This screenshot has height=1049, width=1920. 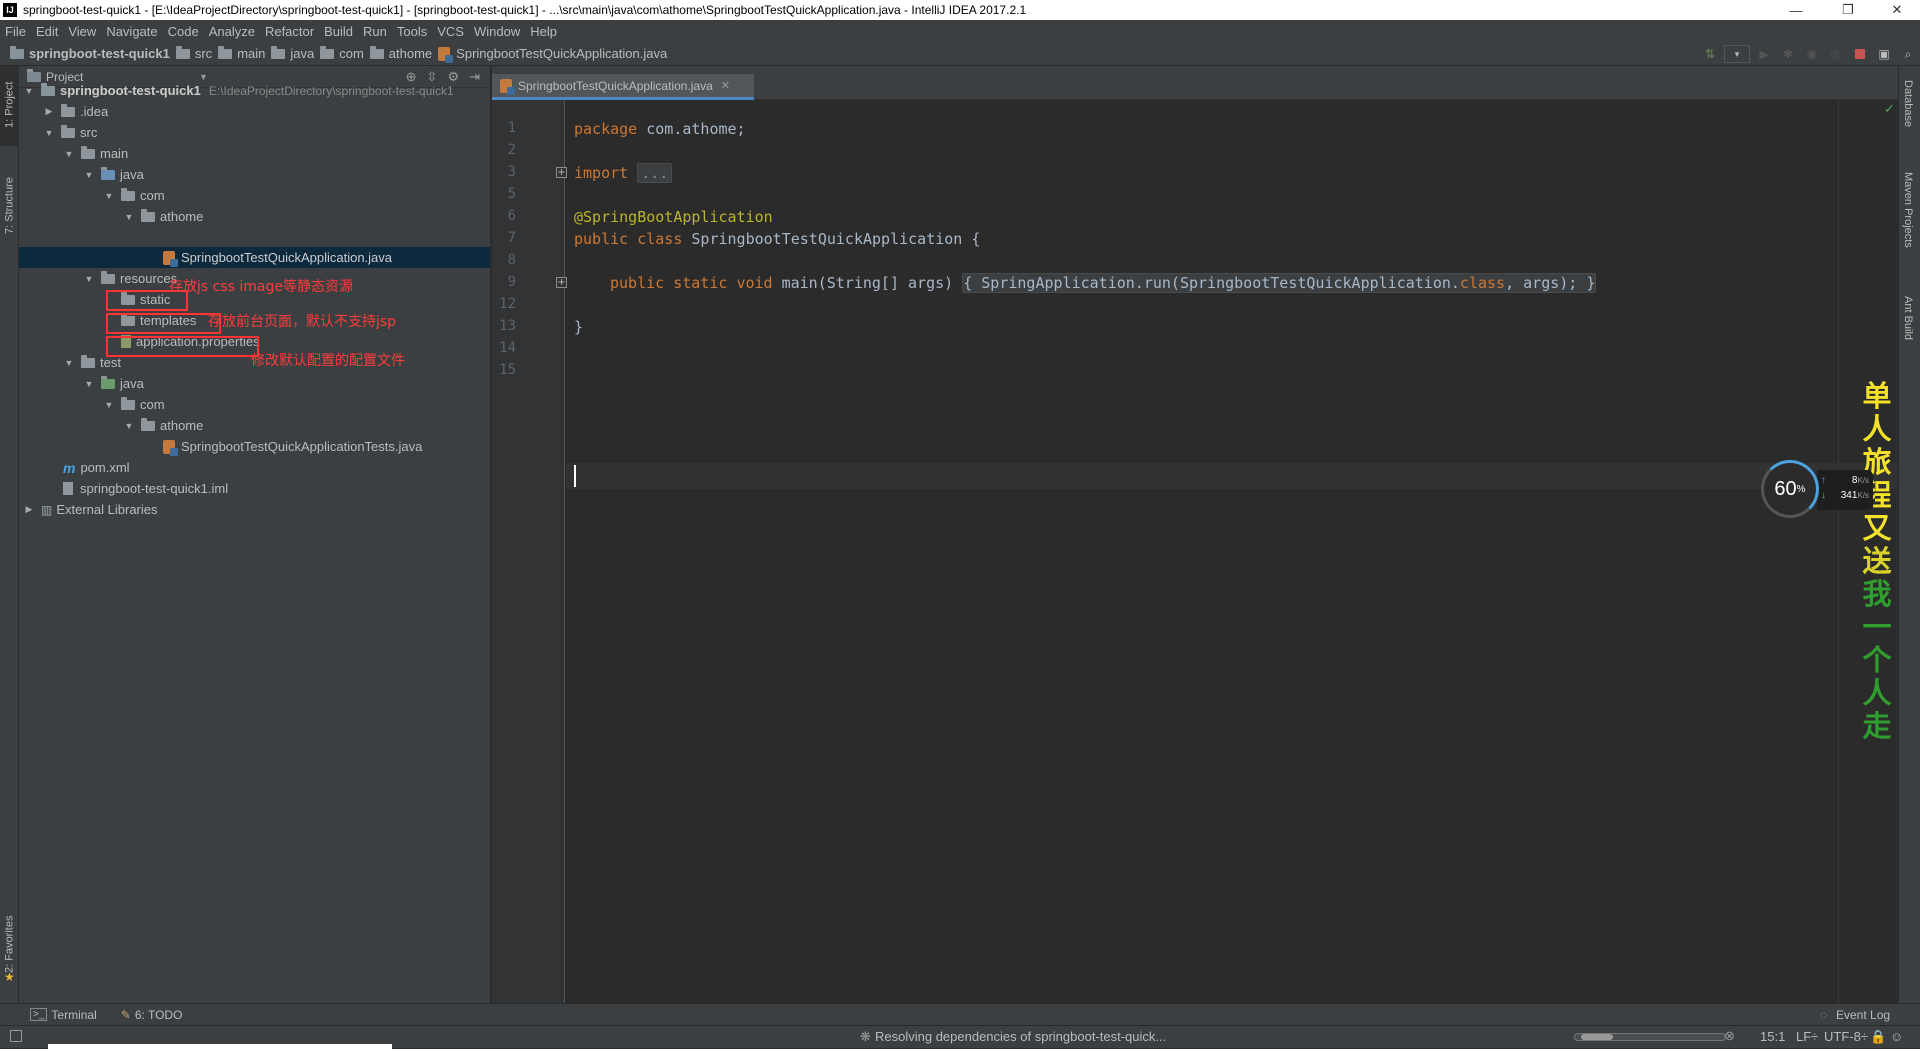 I want to click on file-encoding: UTF-8÷, so click(x=1846, y=1036).